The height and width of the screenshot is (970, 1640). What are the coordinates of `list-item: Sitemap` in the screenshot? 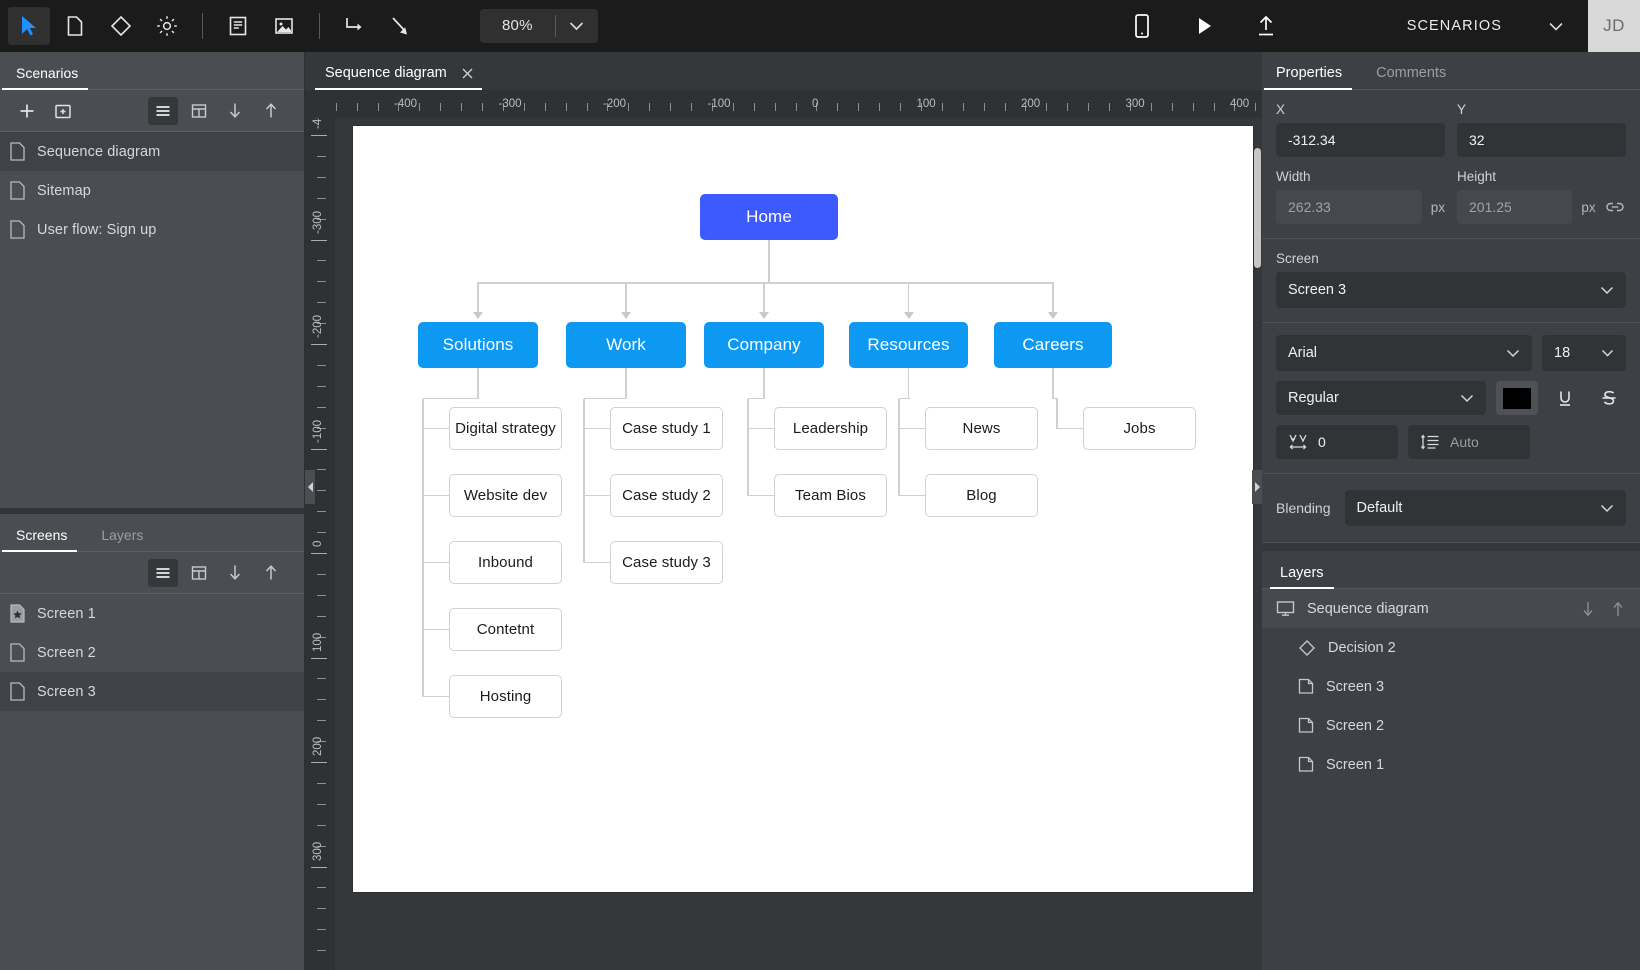 It's located at (152, 190).